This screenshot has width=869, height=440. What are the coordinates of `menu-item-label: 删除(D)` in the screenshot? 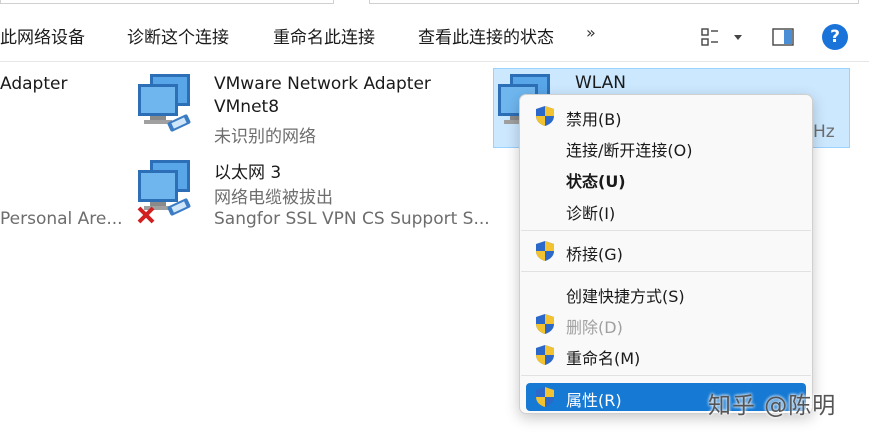 It's located at (594, 327).